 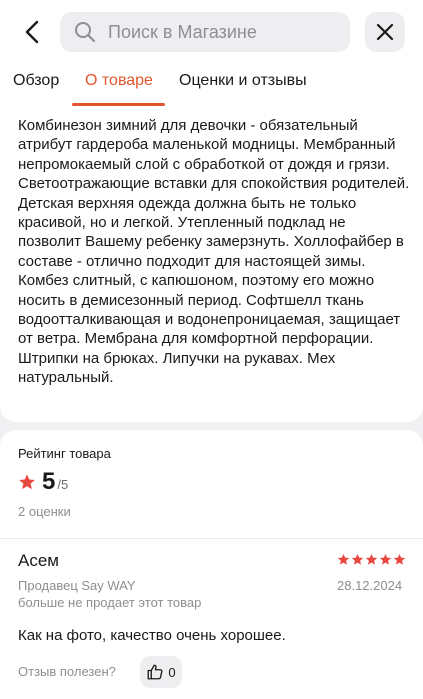 I want to click on rating-max: /5, so click(x=63, y=484).